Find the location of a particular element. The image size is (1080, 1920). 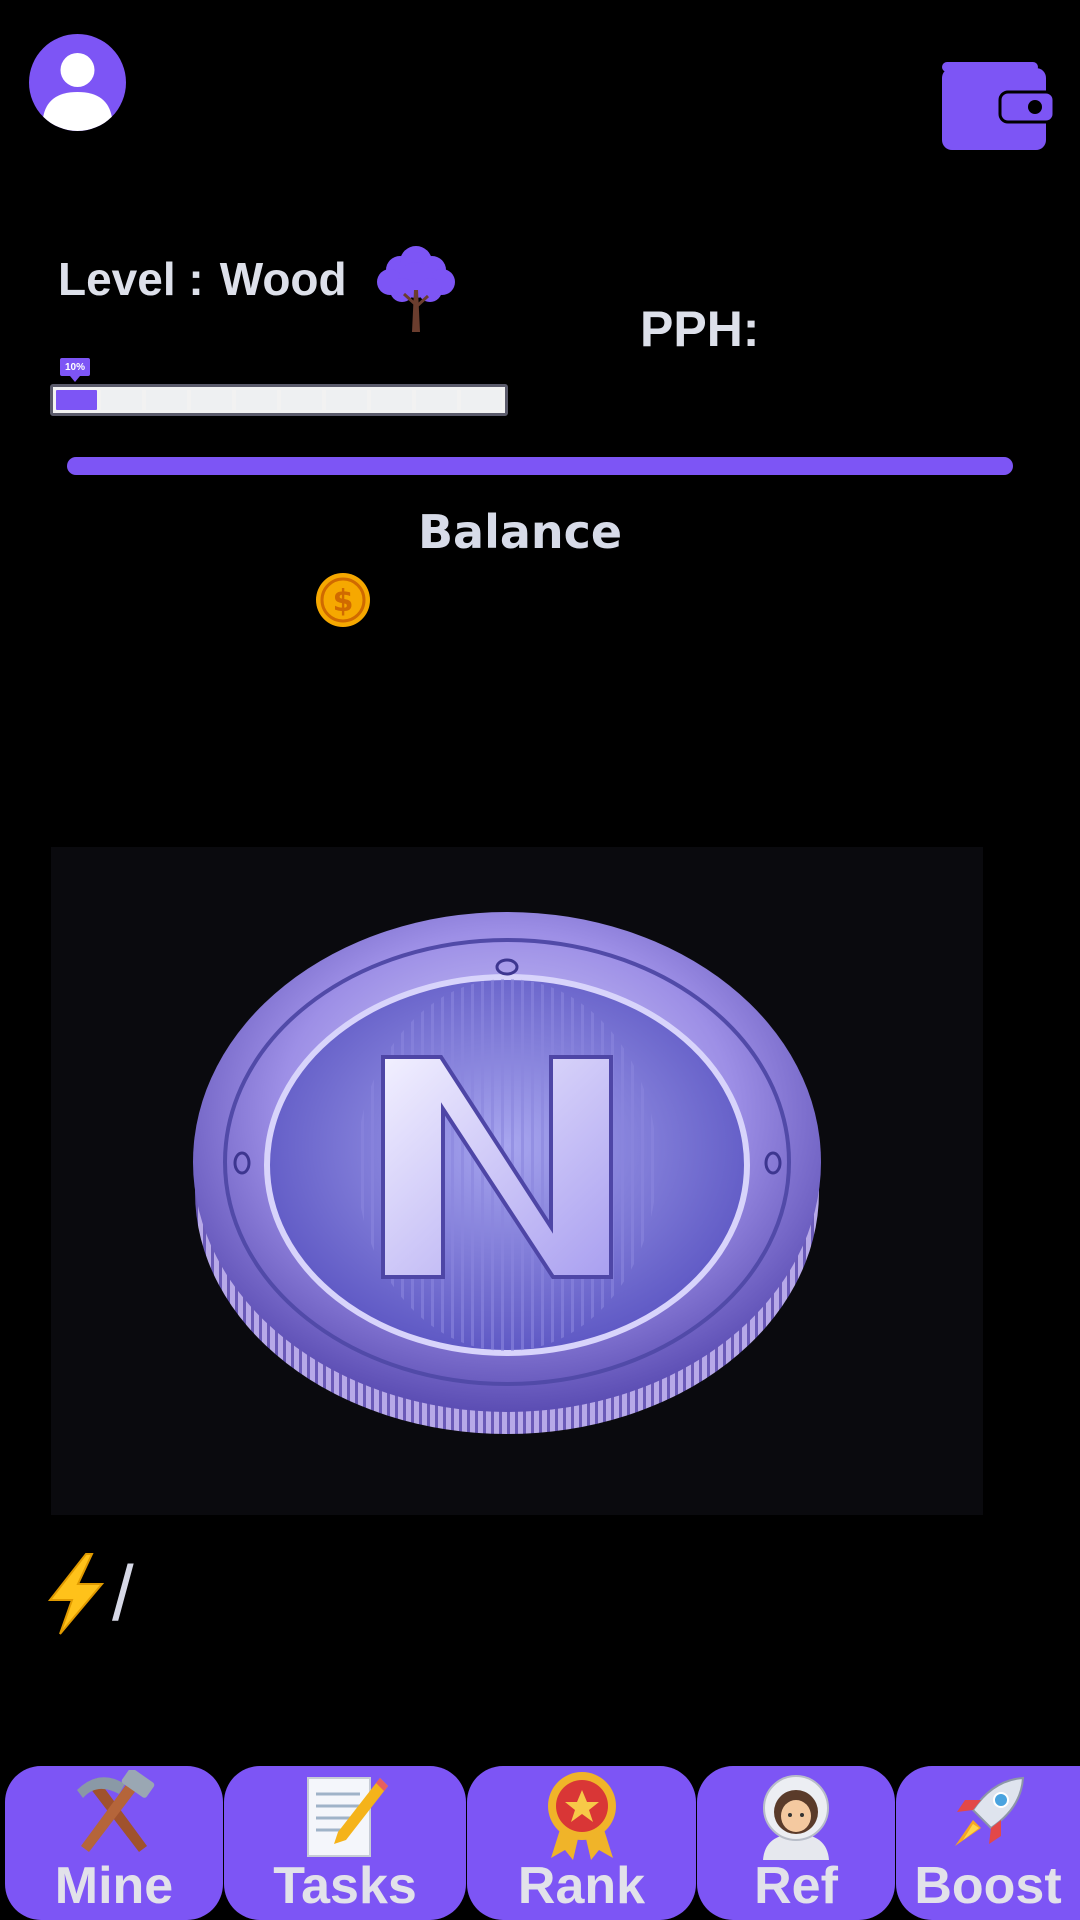

wallet-button is located at coordinates (998, 107).